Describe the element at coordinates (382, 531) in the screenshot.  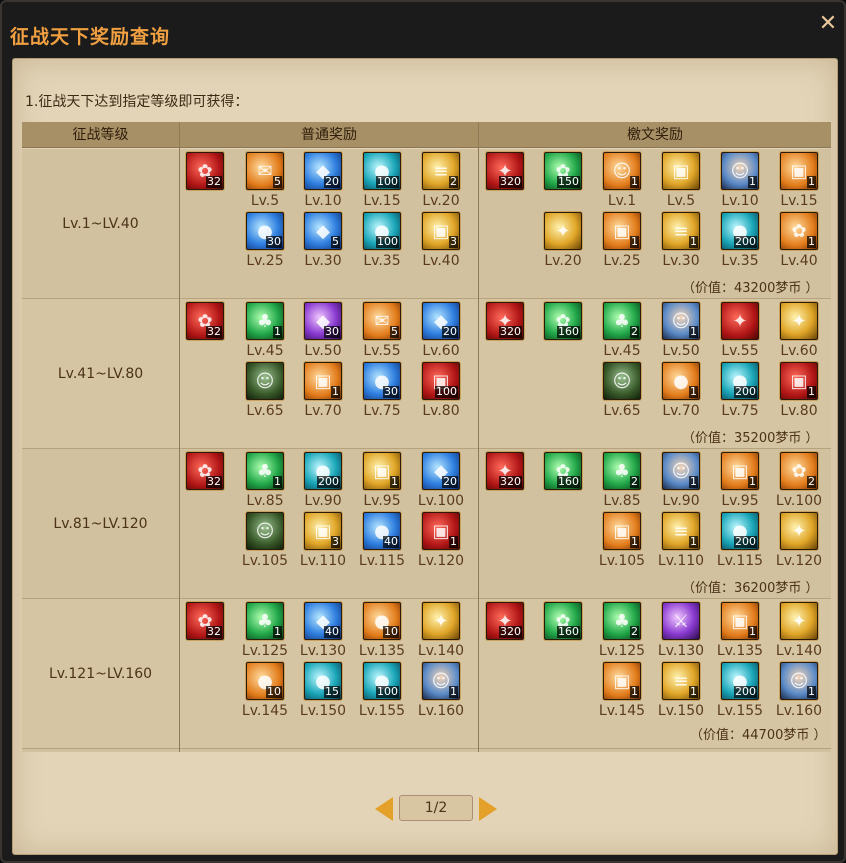
I see `blue-orb-icon: ● 40` at that location.